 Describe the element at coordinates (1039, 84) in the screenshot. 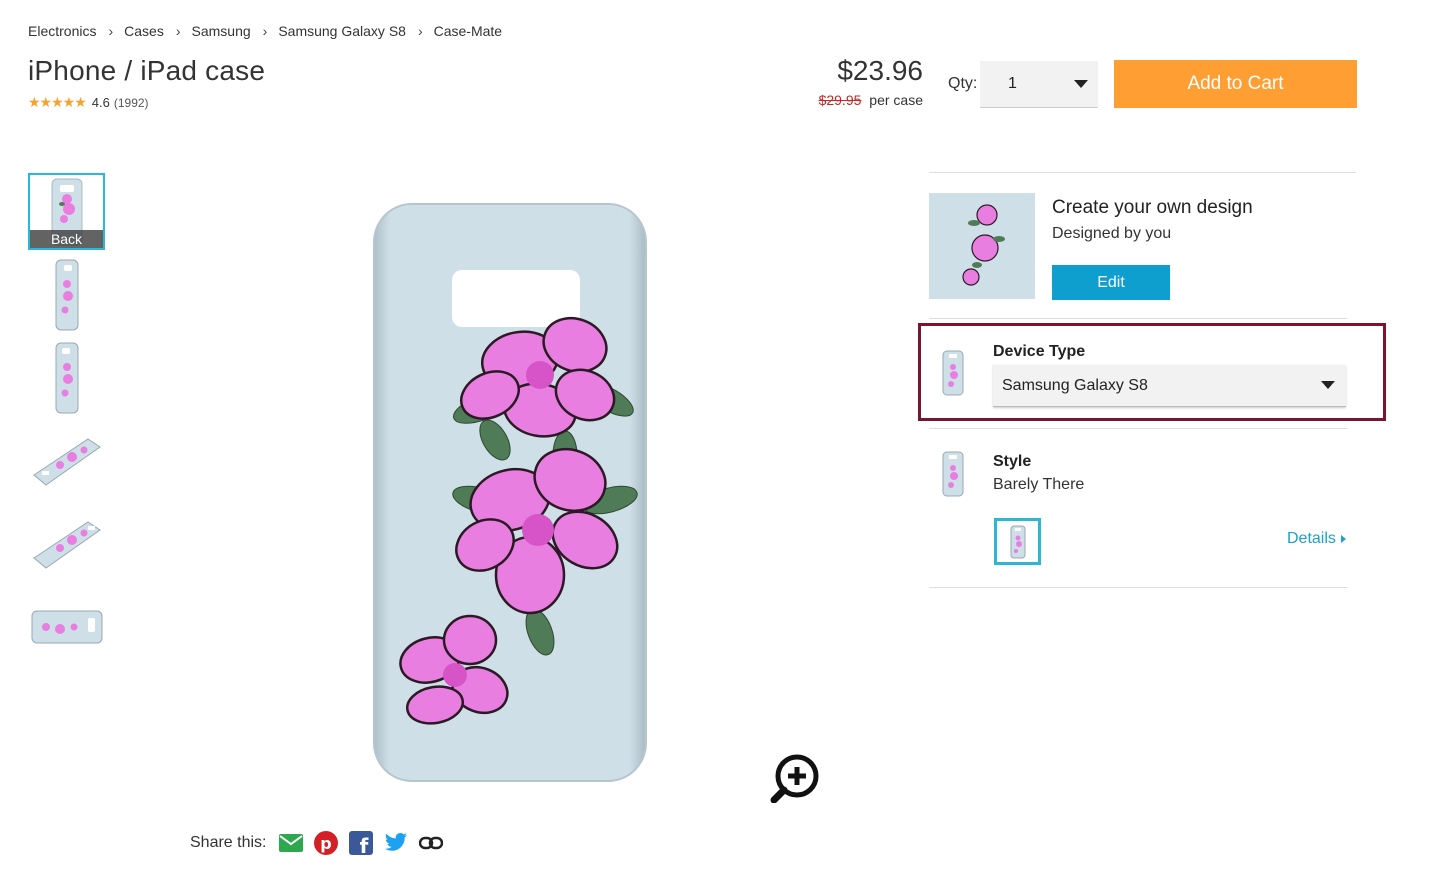

I see `quantity-select: 1` at that location.